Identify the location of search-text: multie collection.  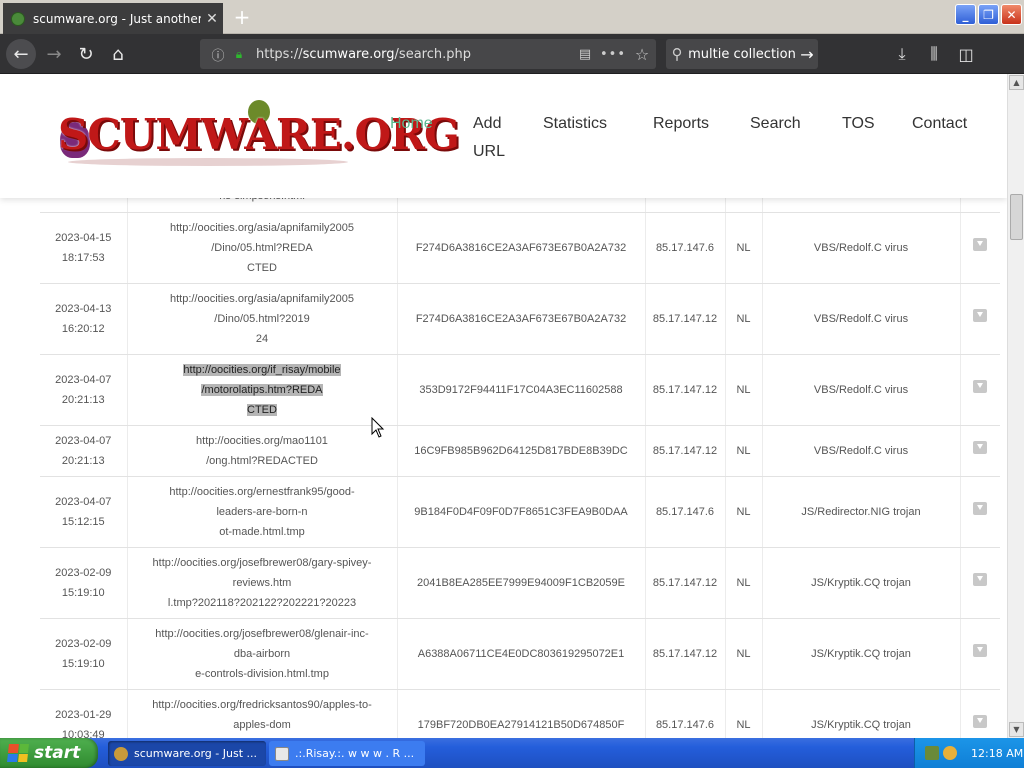
(742, 54).